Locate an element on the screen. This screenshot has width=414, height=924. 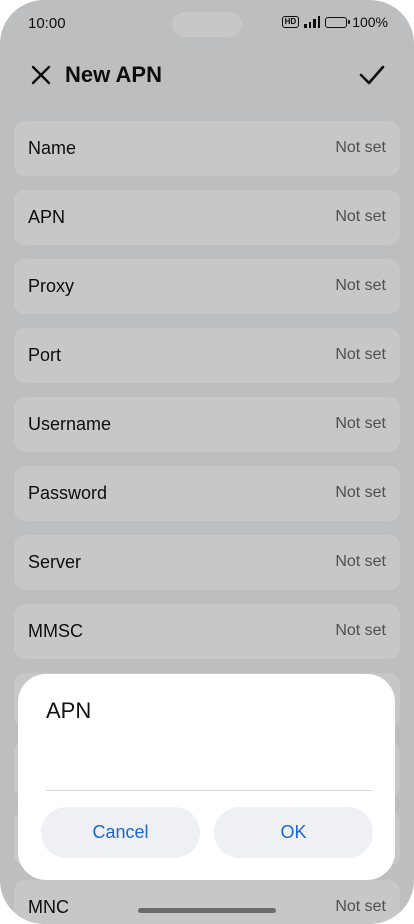
home-indicator is located at coordinates (207, 910).